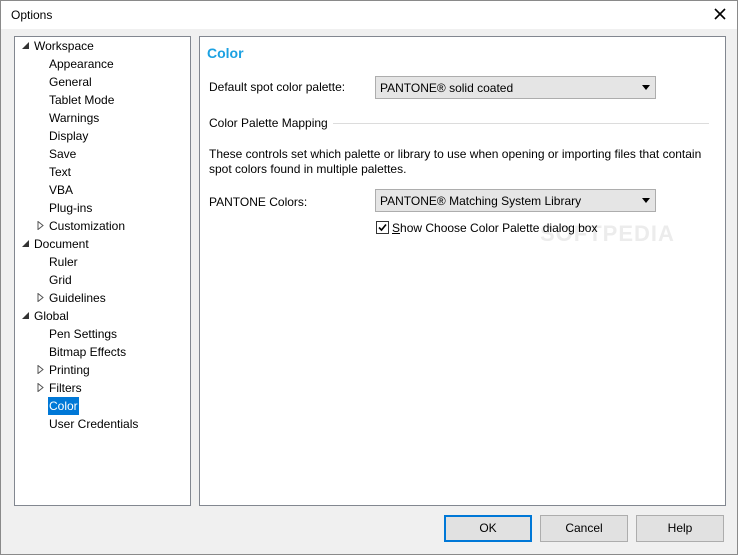 This screenshot has height=555, width=738. I want to click on tree-item-label: Tablet Mode, so click(82, 100).